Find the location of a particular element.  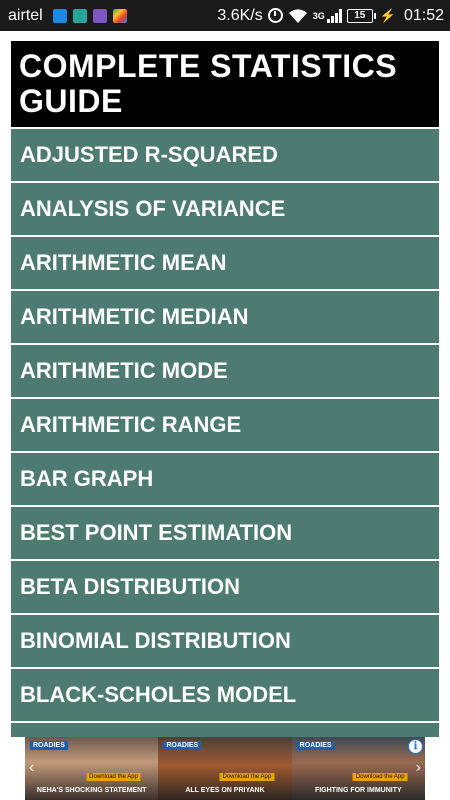

ad-info-icon: i is located at coordinates (415, 746).